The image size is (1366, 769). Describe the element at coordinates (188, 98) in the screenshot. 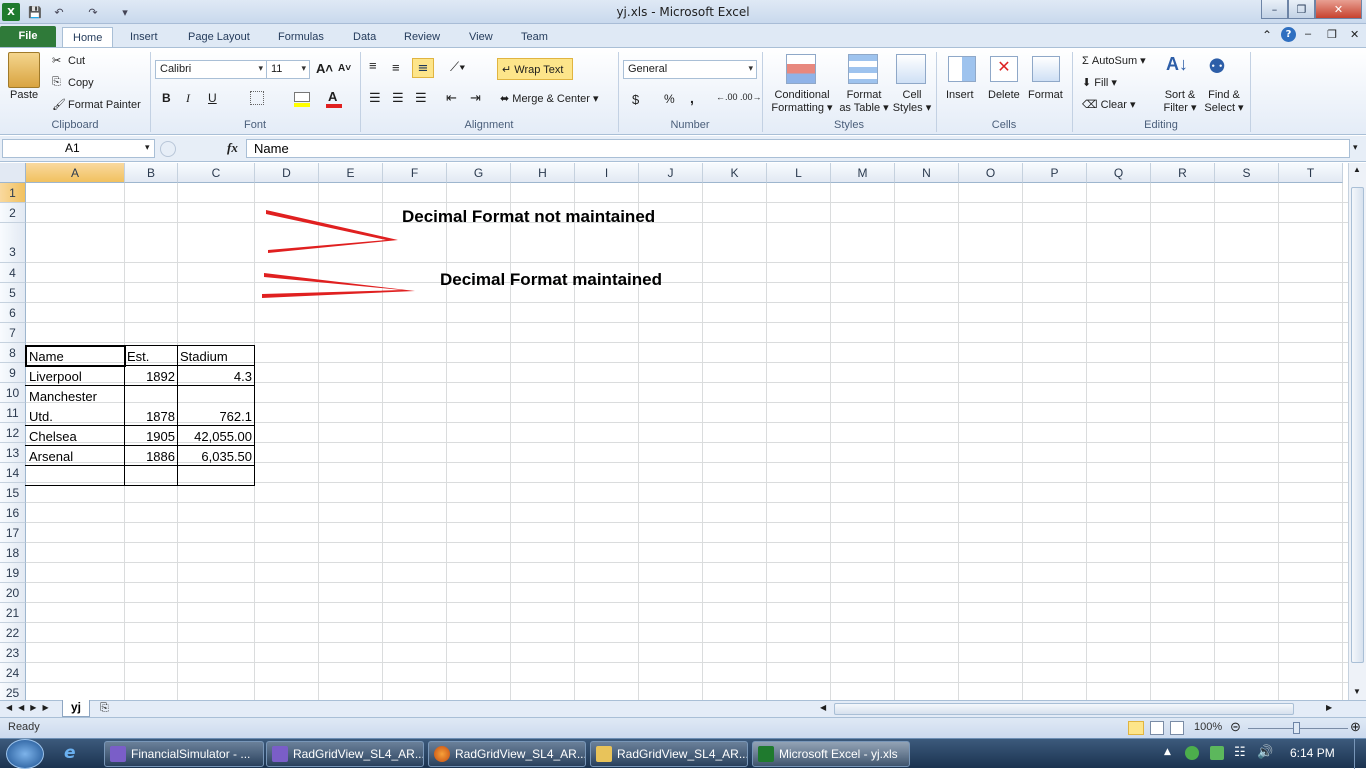

I see `italic-button: I` at that location.